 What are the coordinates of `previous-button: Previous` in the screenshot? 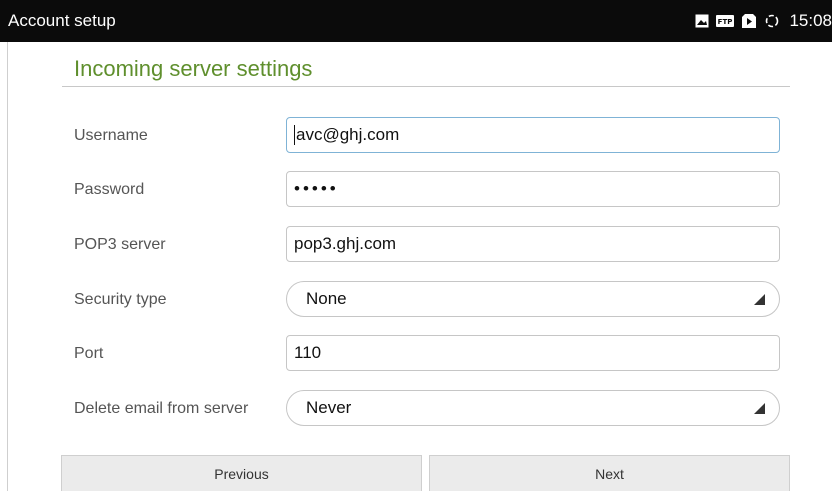 It's located at (241, 473).